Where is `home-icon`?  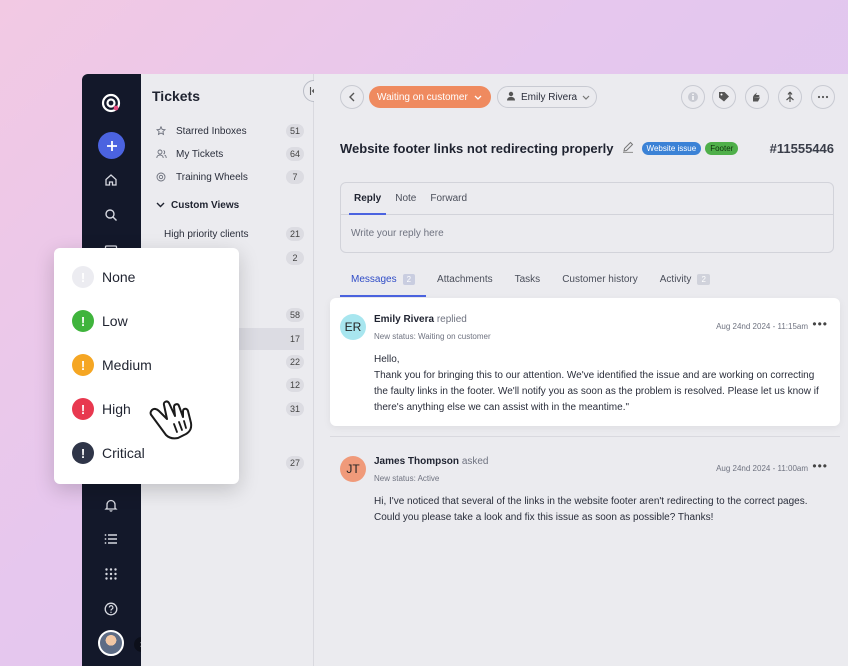 home-icon is located at coordinates (111, 180).